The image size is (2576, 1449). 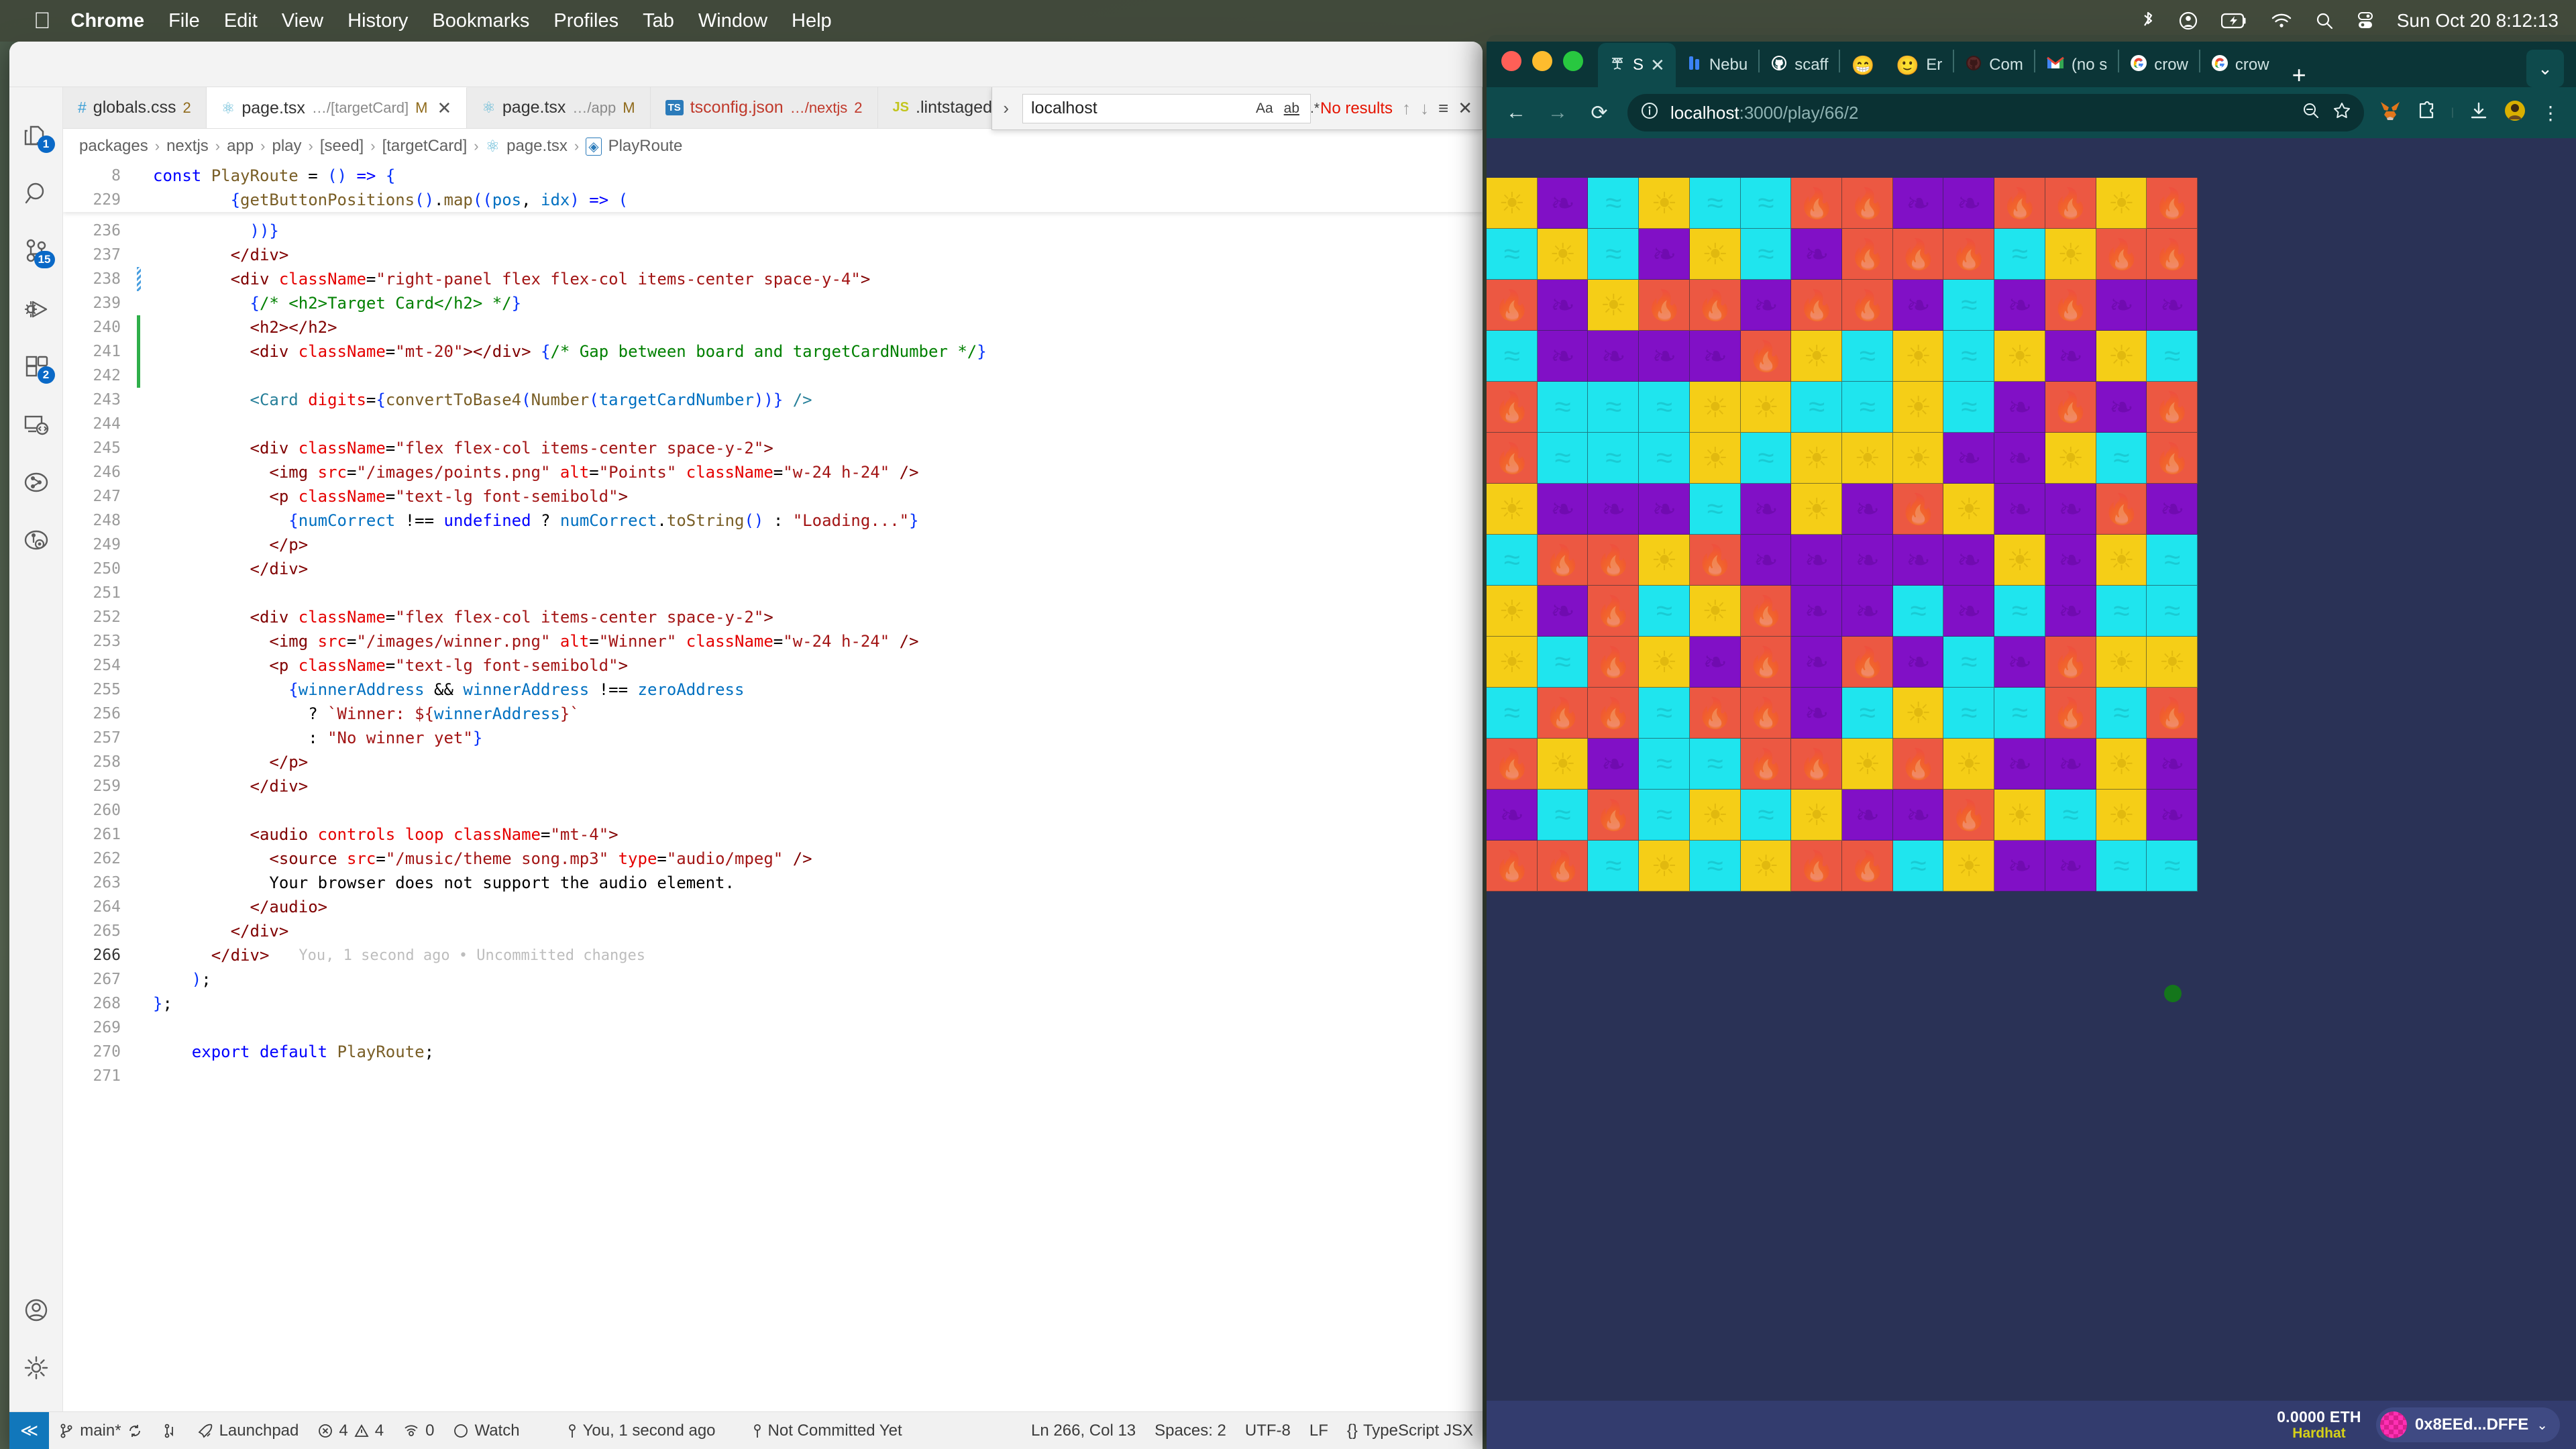 What do you see at coordinates (2426, 113) in the screenshot?
I see `extension-puzzle-icon` at bounding box center [2426, 113].